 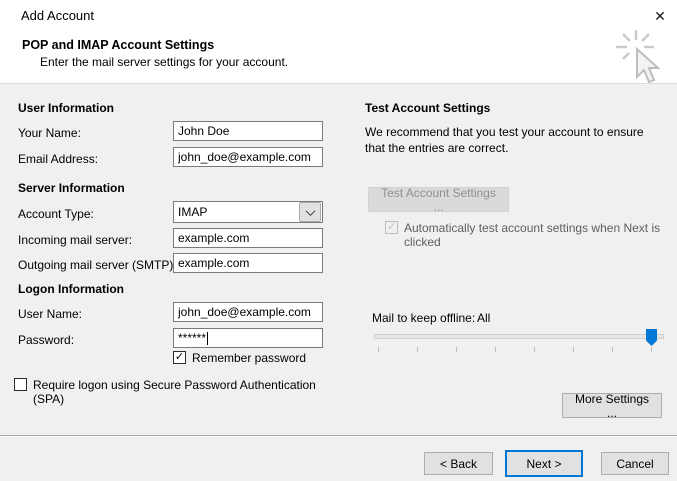 What do you see at coordinates (660, 16) in the screenshot?
I see `close-icon: ✕` at bounding box center [660, 16].